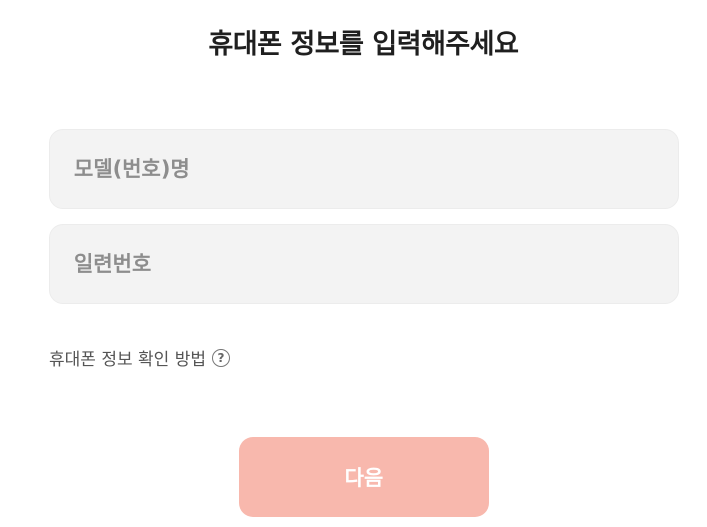 The image size is (707, 527). I want to click on model-number-input, so click(364, 169).